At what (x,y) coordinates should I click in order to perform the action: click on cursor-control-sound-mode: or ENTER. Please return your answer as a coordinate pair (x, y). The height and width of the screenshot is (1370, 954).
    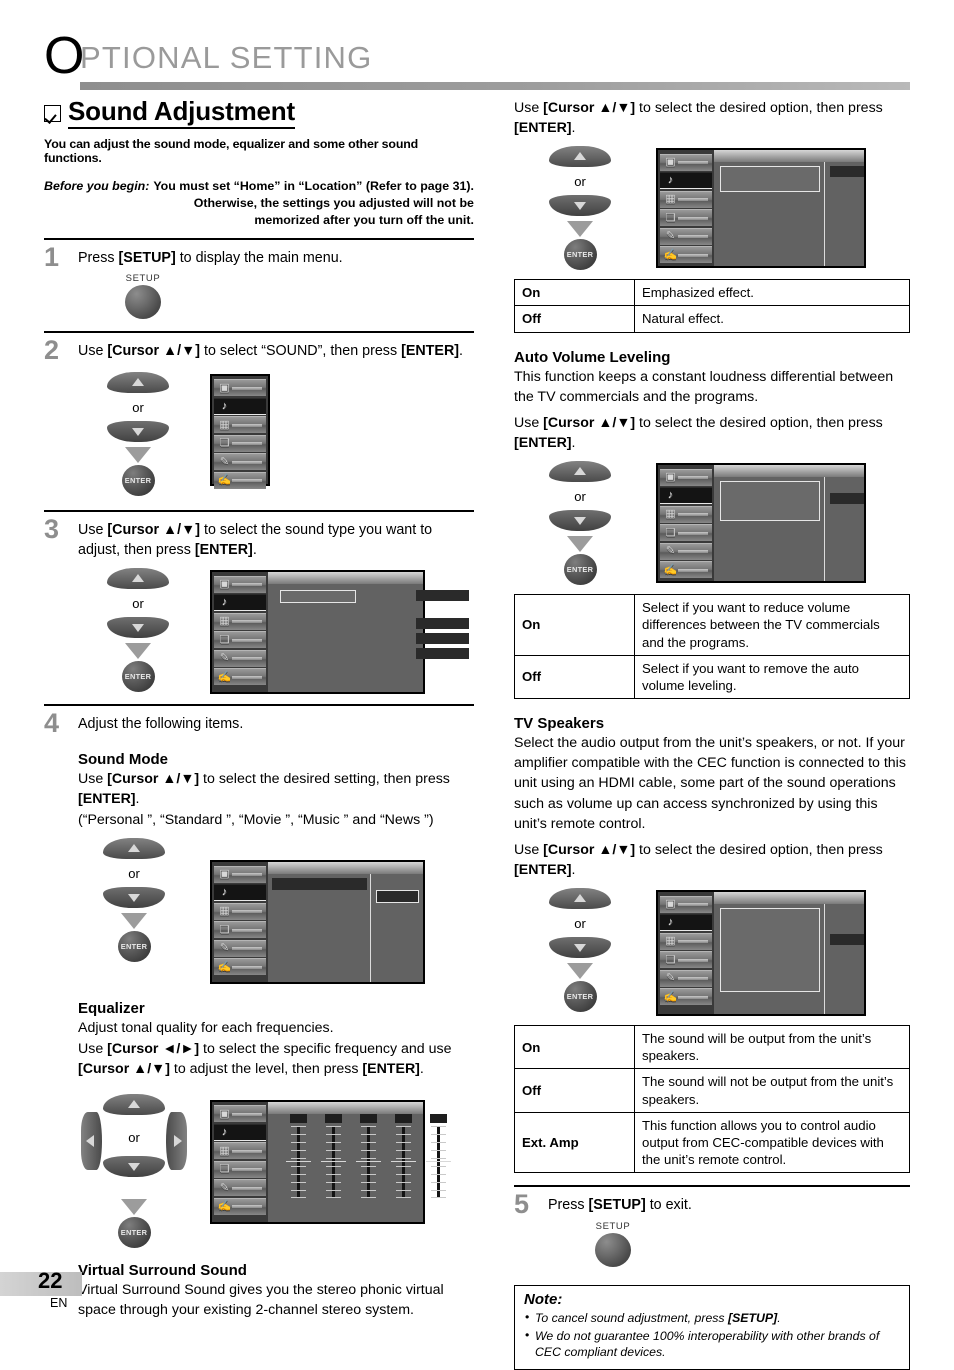
    Looking at the image, I should click on (134, 900).